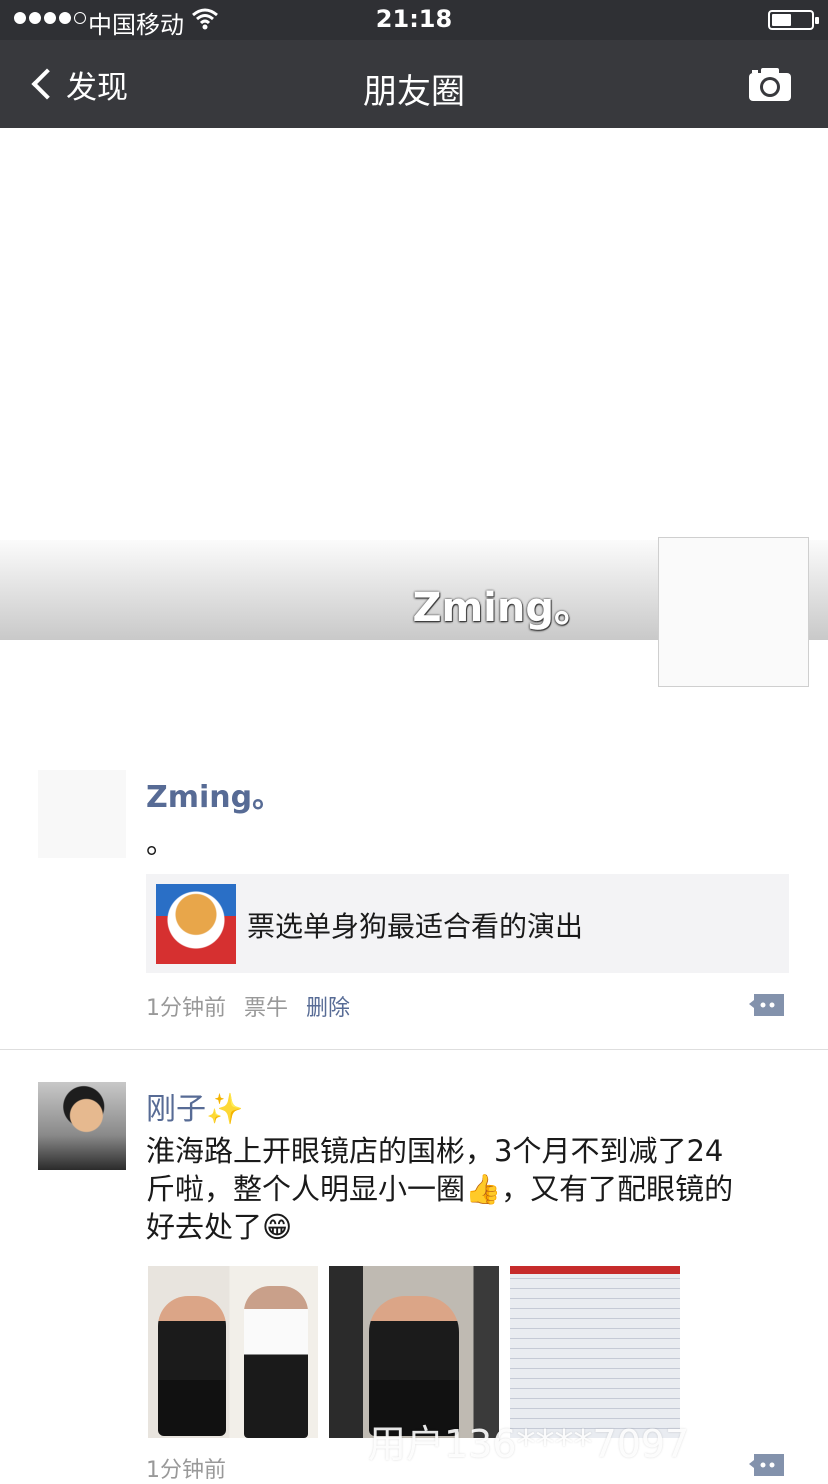 Image resolution: width=828 pixels, height=1484 pixels. What do you see at coordinates (793, 20) in the screenshot?
I see `battery-icon` at bounding box center [793, 20].